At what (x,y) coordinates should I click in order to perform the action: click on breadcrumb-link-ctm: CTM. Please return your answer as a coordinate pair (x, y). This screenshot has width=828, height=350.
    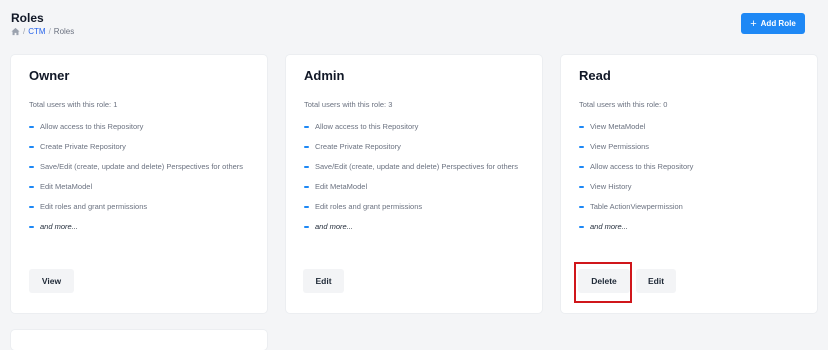
    Looking at the image, I should click on (36, 31).